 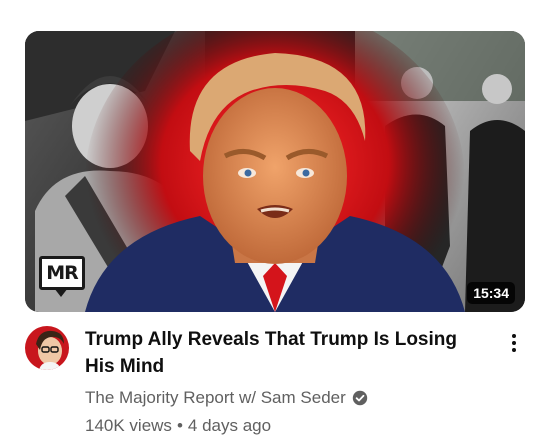 I want to click on duration-badge: 15:34, so click(x=491, y=293).